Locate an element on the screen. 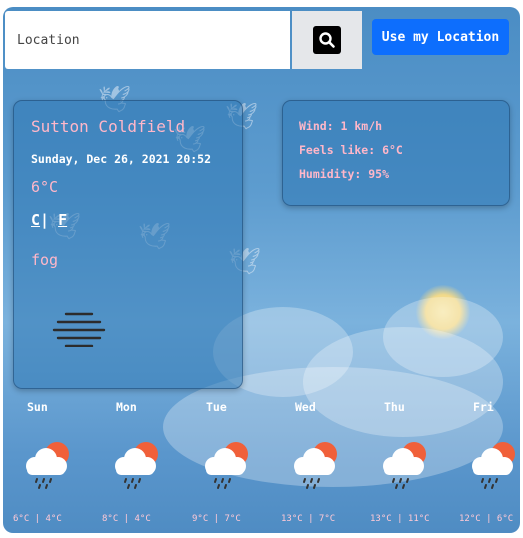 The height and width of the screenshot is (538, 523). forecast-day-name: Sun is located at coordinates (37, 407).